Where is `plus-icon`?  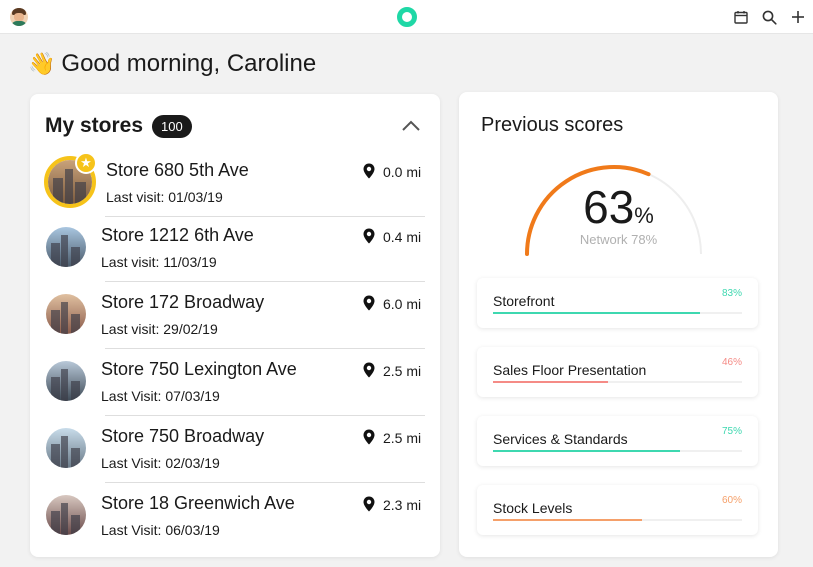 plus-icon is located at coordinates (798, 17).